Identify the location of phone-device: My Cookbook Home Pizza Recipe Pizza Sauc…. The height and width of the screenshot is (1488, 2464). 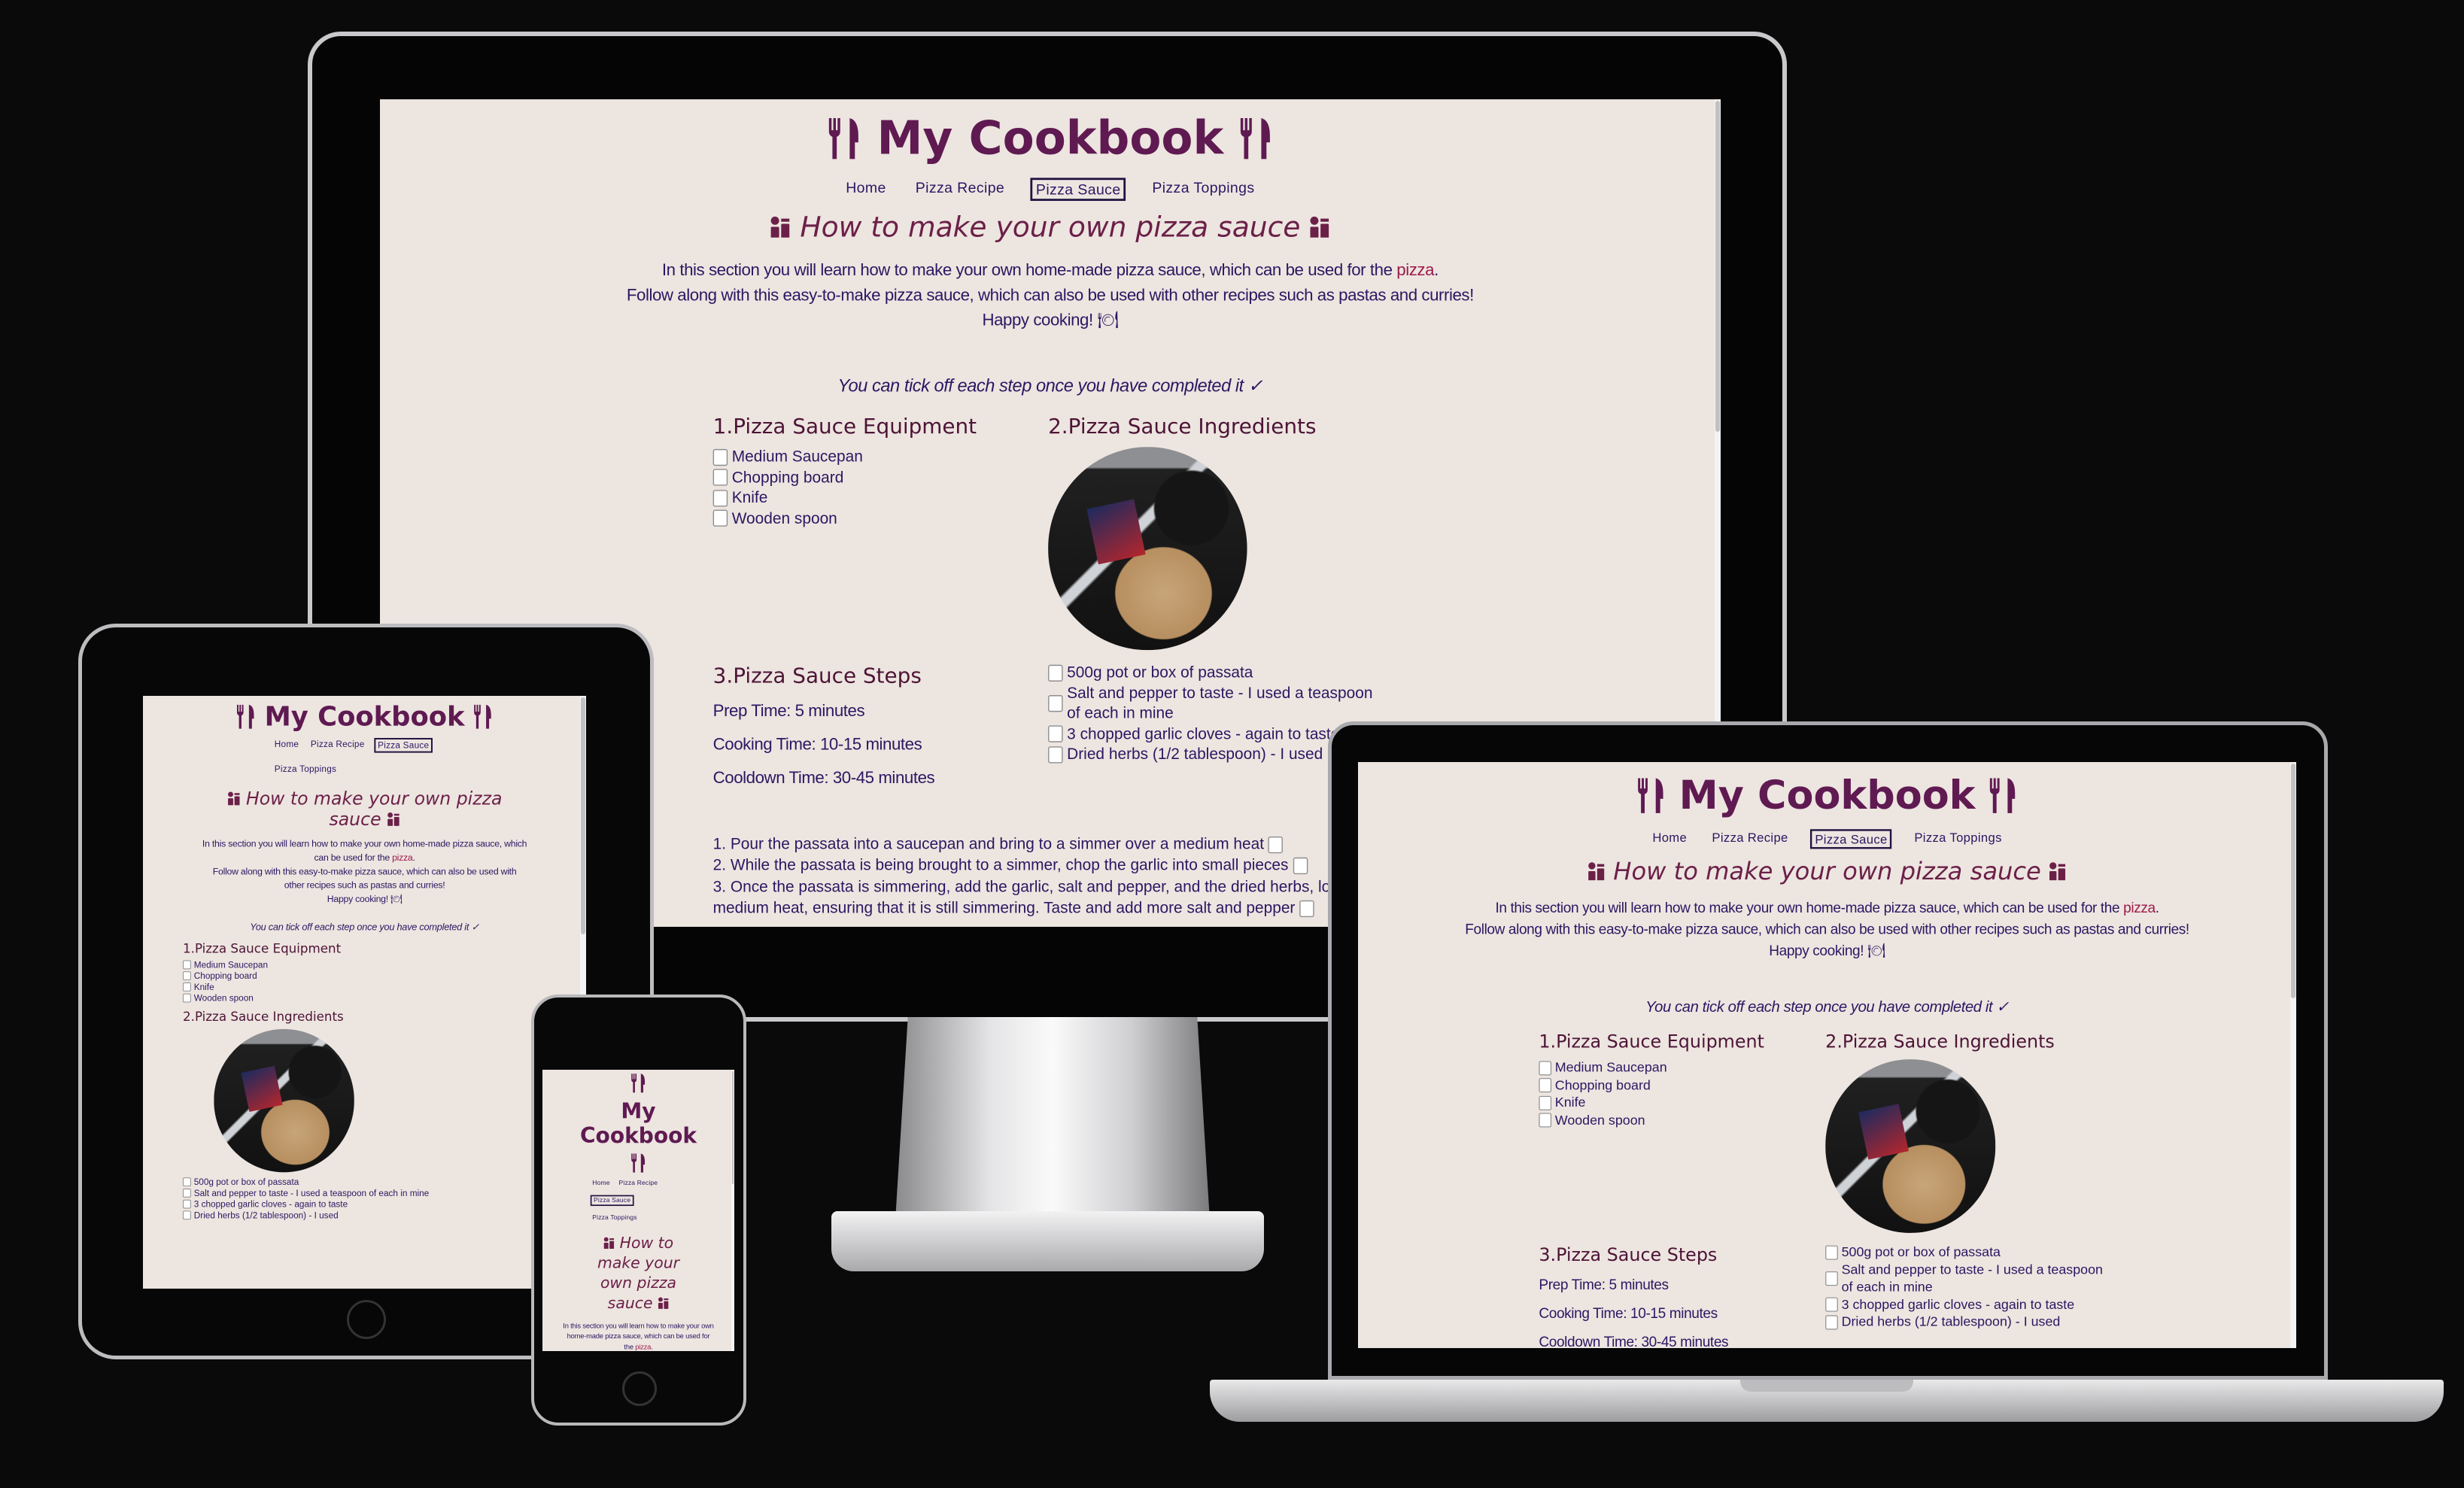
(639, 1210).